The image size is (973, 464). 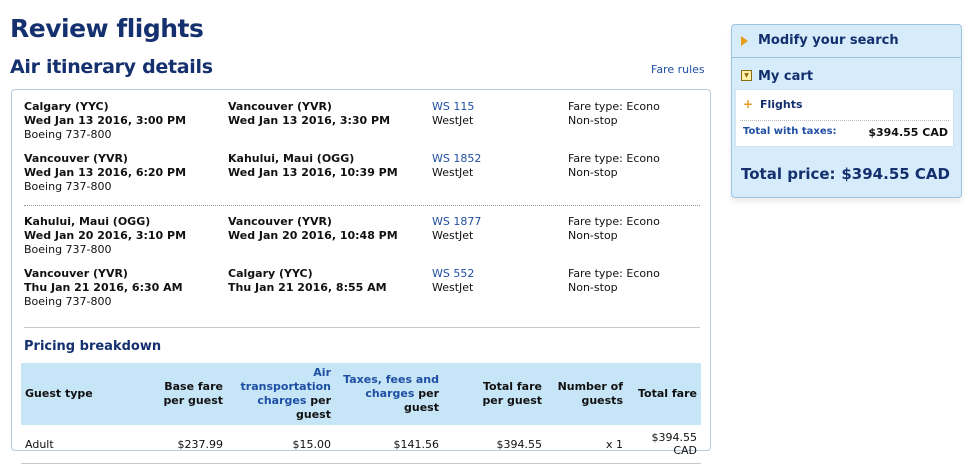 I want to click on pricing-breakdown-title: Pricing breakdown, so click(x=93, y=346).